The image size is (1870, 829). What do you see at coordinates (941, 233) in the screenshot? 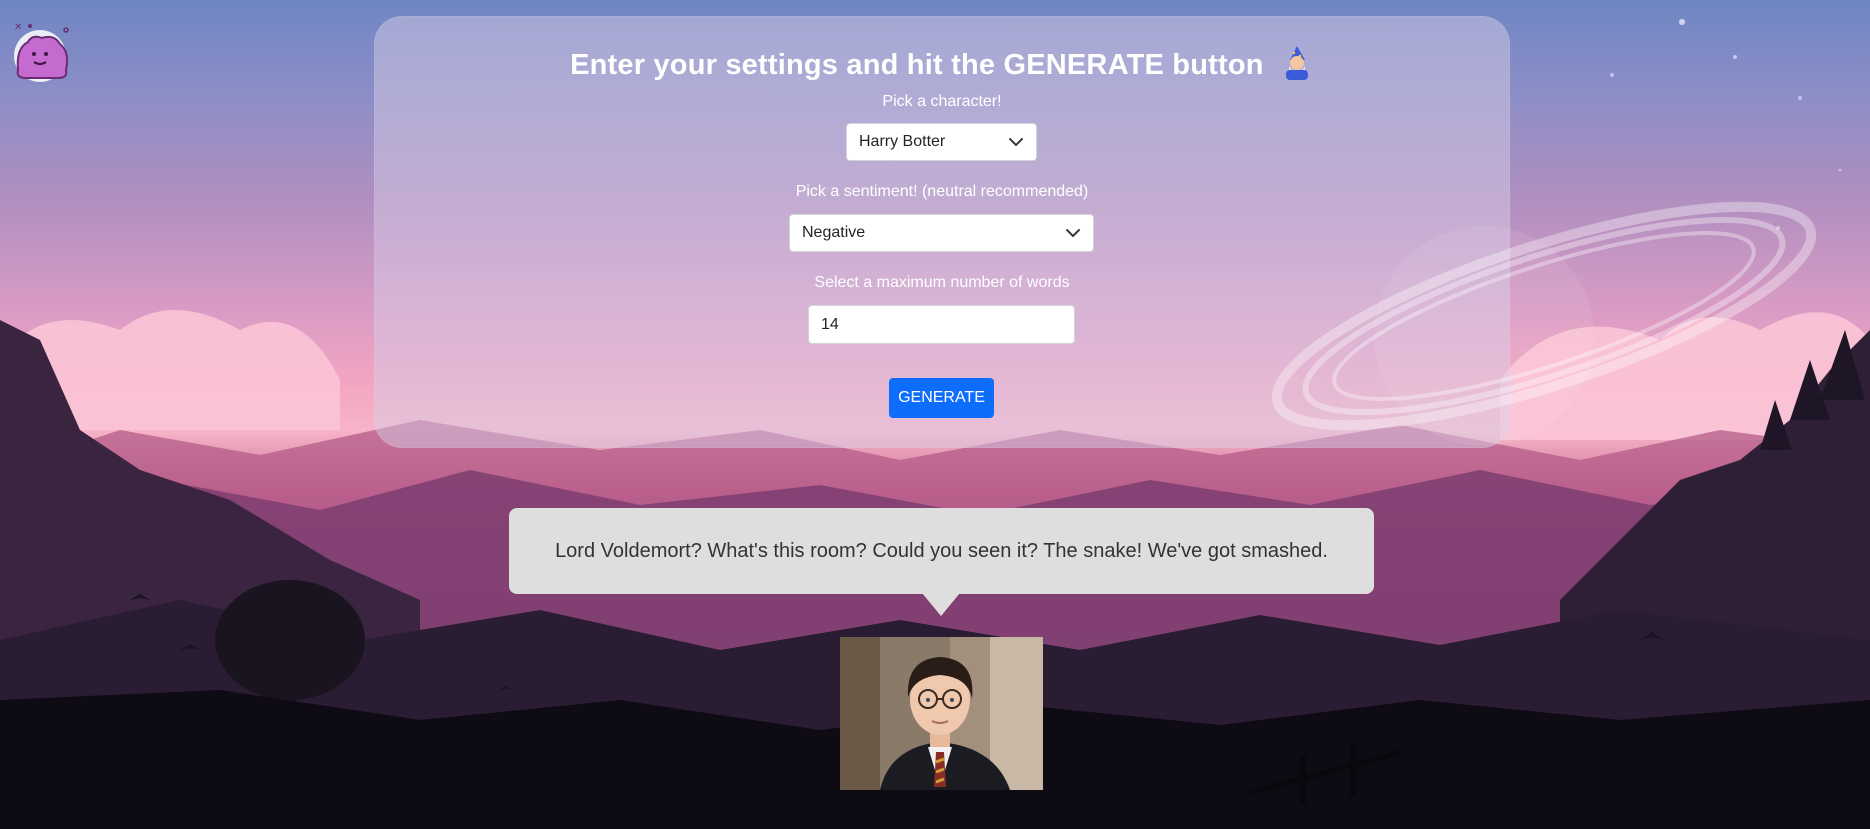
I see `sentiment-select: Negative` at bounding box center [941, 233].